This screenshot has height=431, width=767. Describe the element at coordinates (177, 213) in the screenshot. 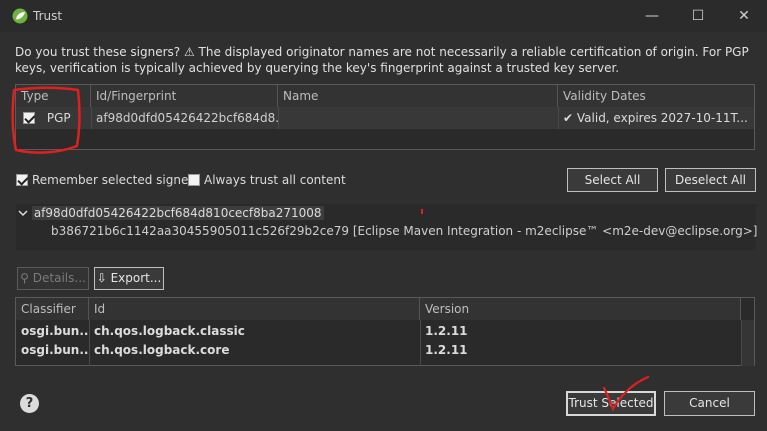

I see `tree-root-fingerprint: af98d0dfd05426422bcf684d810cecf8ba271008` at that location.